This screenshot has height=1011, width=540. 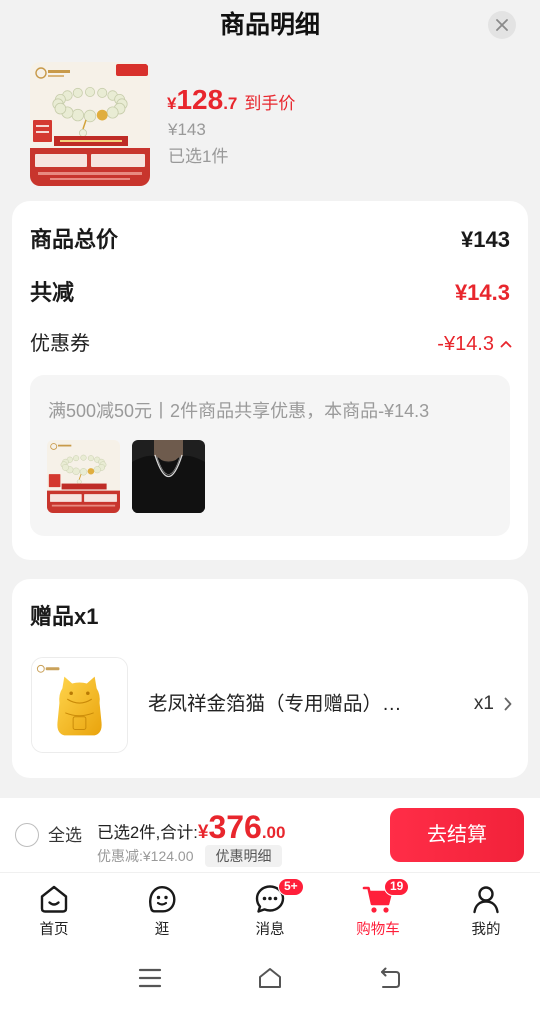 I want to click on tab-cart: 购物车 19, so click(x=378, y=909).